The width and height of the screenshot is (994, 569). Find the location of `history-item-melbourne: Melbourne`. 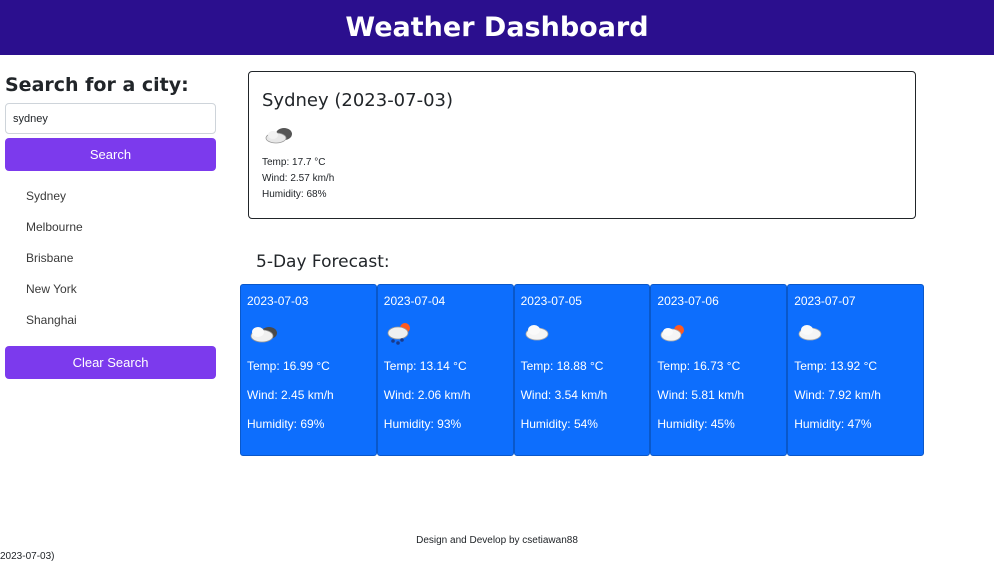

history-item-melbourne: Melbourne is located at coordinates (110, 227).